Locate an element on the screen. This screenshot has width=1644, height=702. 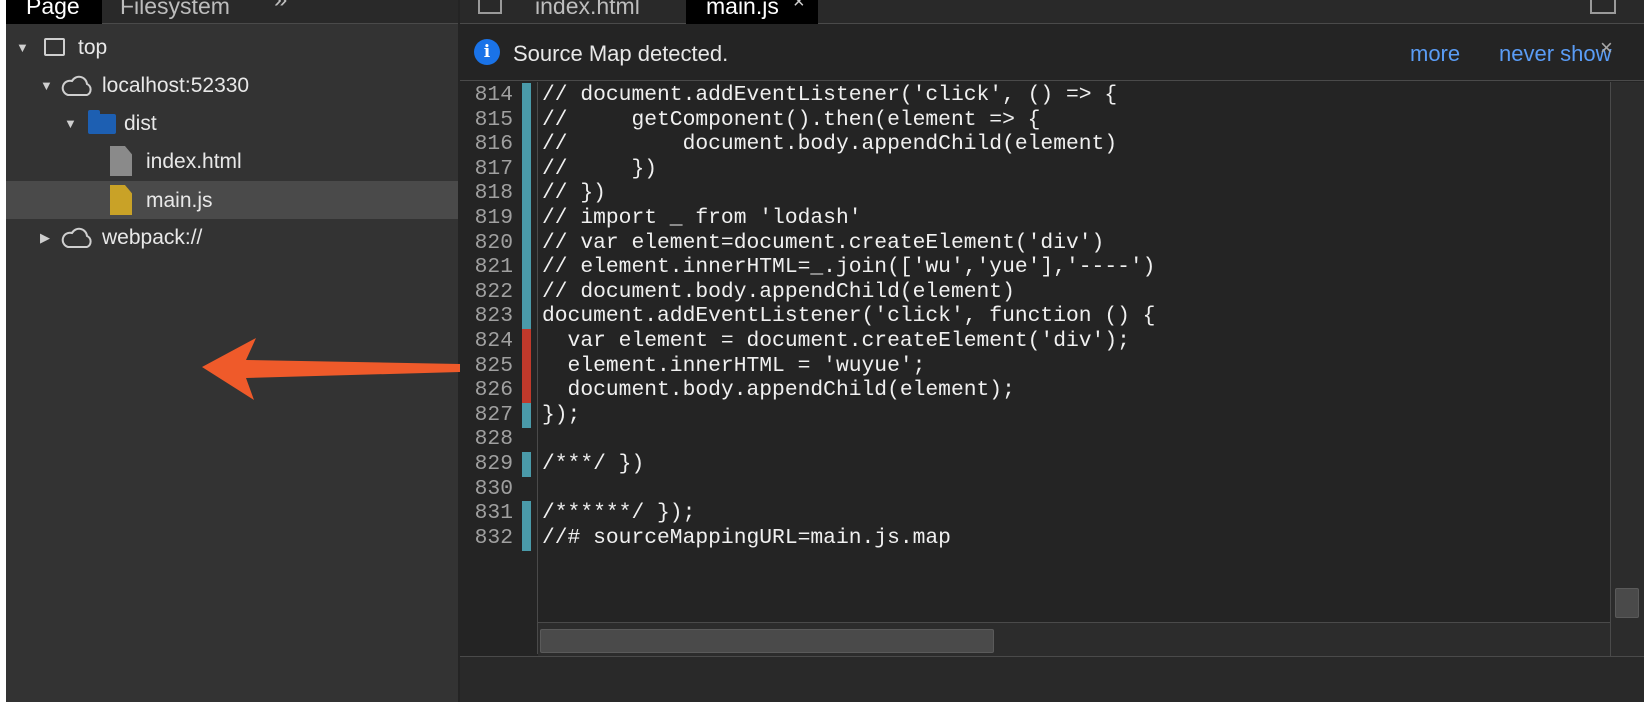
vertical-scrollbar is located at coordinates (1627, 369).